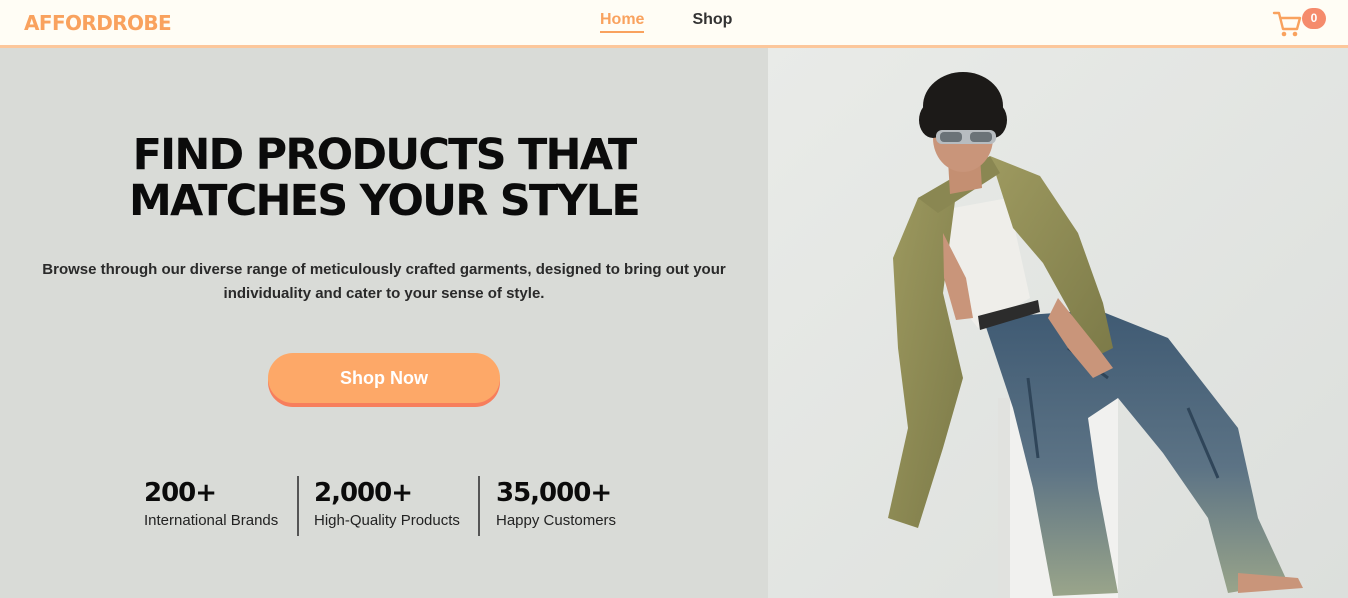 The image size is (1348, 598). What do you see at coordinates (384, 378) in the screenshot?
I see `shop-now-button: Shop Now` at bounding box center [384, 378].